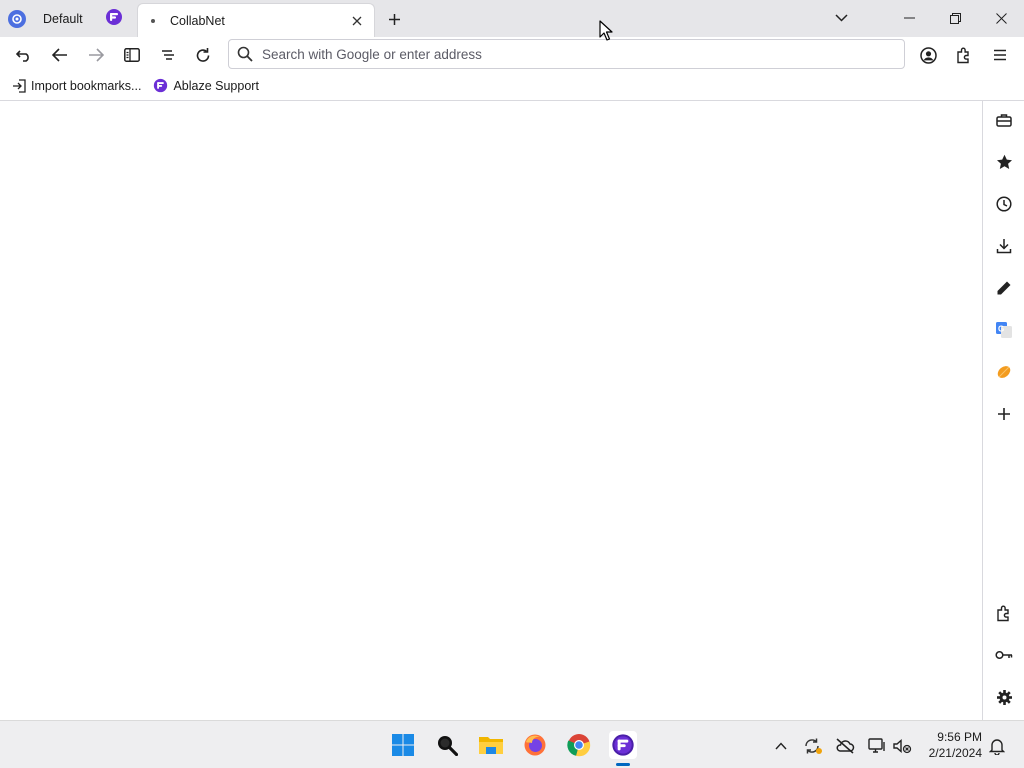 The width and height of the screenshot is (1024, 768). I want to click on undo-icon, so click(22, 56).